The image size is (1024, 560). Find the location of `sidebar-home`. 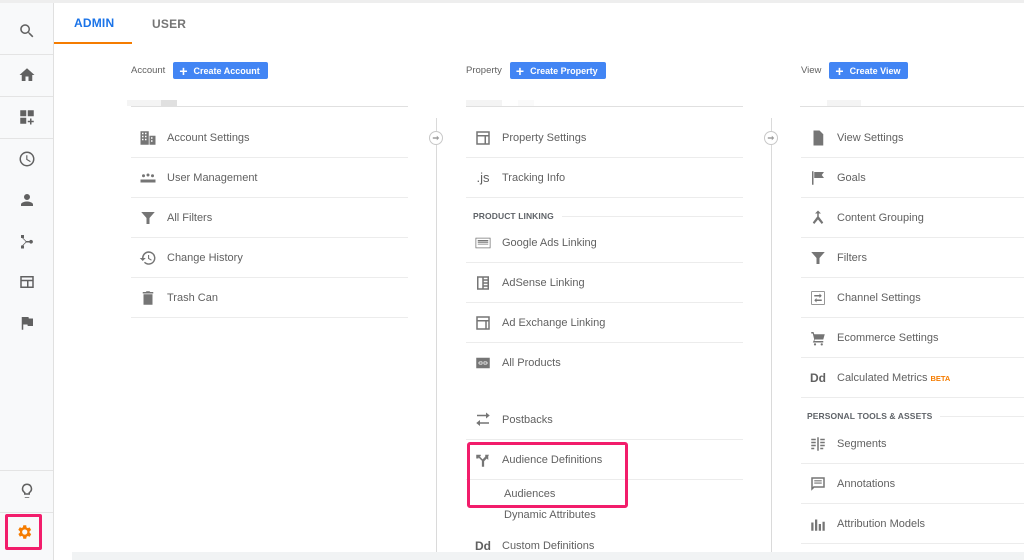

sidebar-home is located at coordinates (26, 75).